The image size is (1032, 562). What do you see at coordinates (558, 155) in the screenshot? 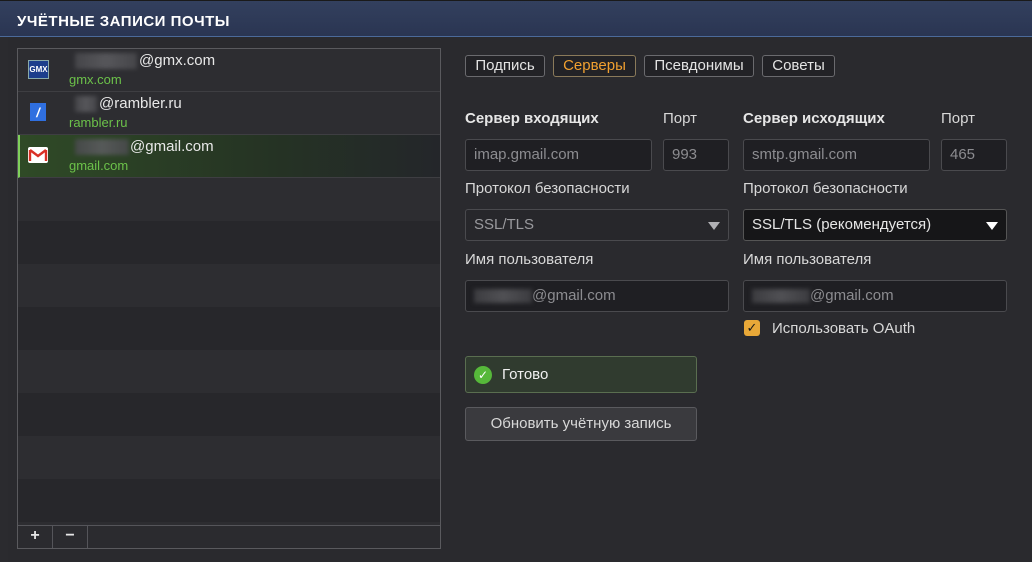
I see `incoming-server-input: imap.gmail.com` at bounding box center [558, 155].